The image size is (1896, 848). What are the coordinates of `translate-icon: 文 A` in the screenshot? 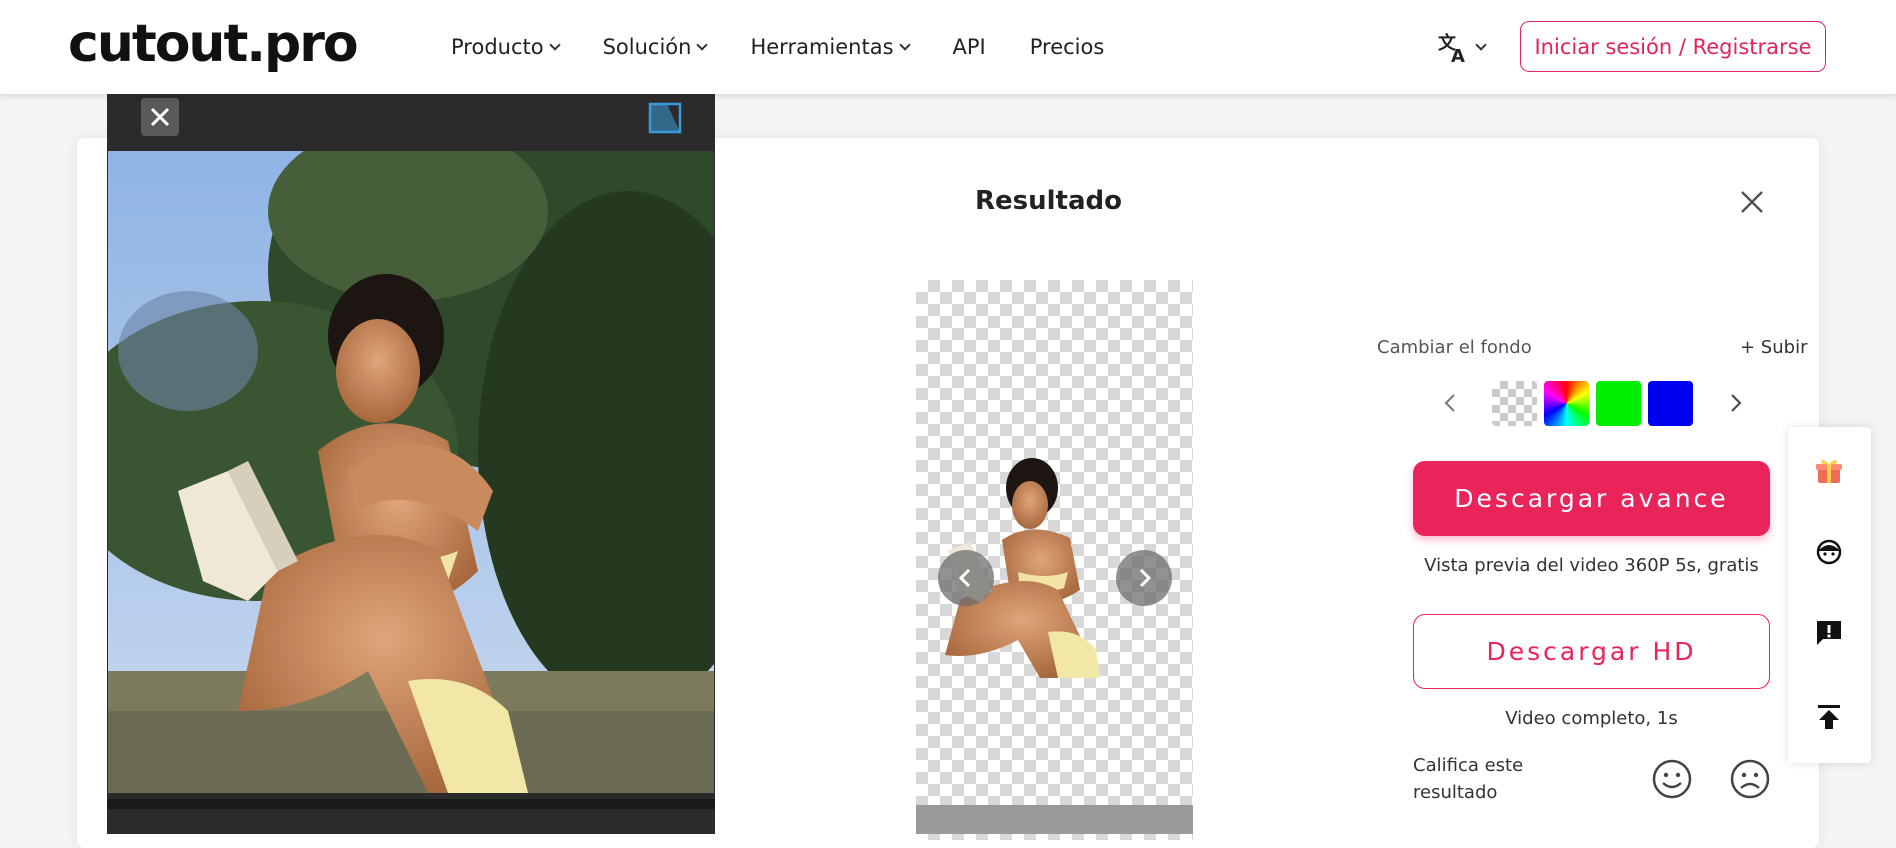 It's located at (1451, 48).